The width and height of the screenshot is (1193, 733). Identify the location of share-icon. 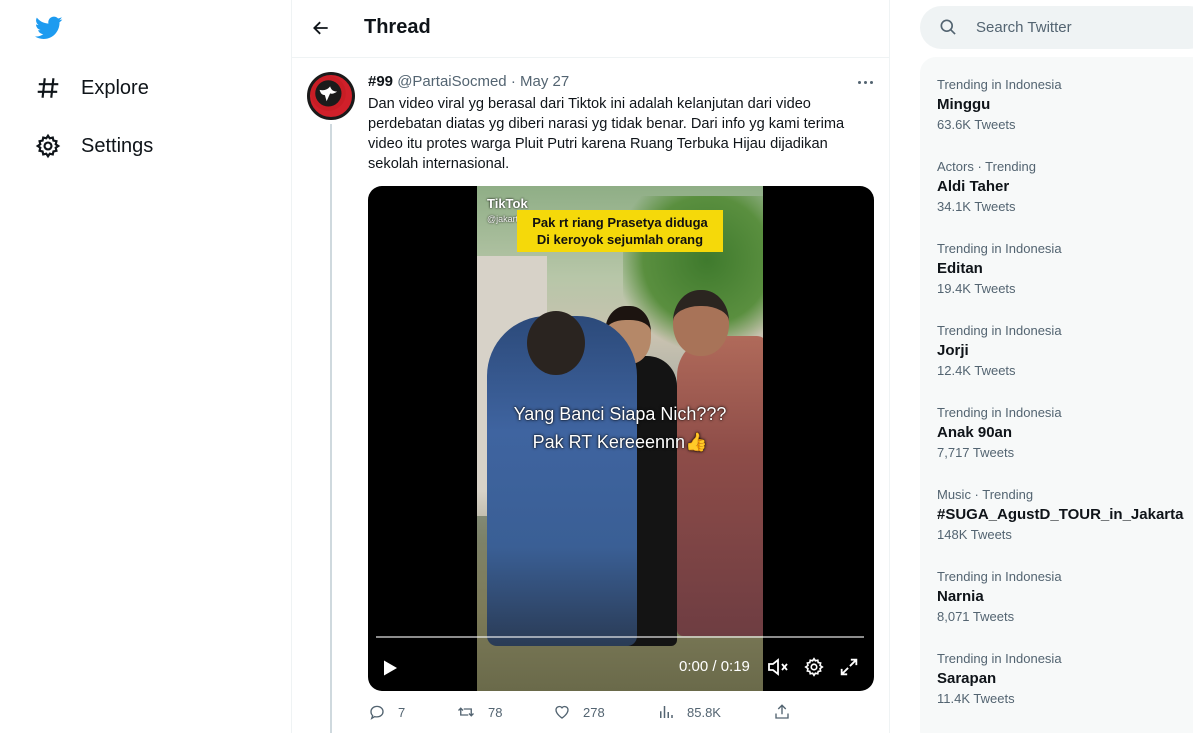
(782, 711).